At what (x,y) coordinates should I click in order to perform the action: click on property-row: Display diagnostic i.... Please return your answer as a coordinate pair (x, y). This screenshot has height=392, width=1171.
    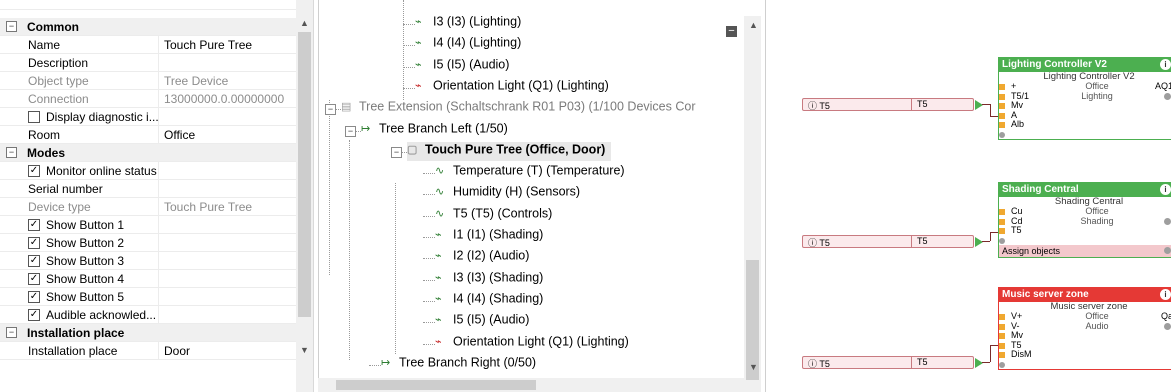
    Looking at the image, I should click on (150, 117).